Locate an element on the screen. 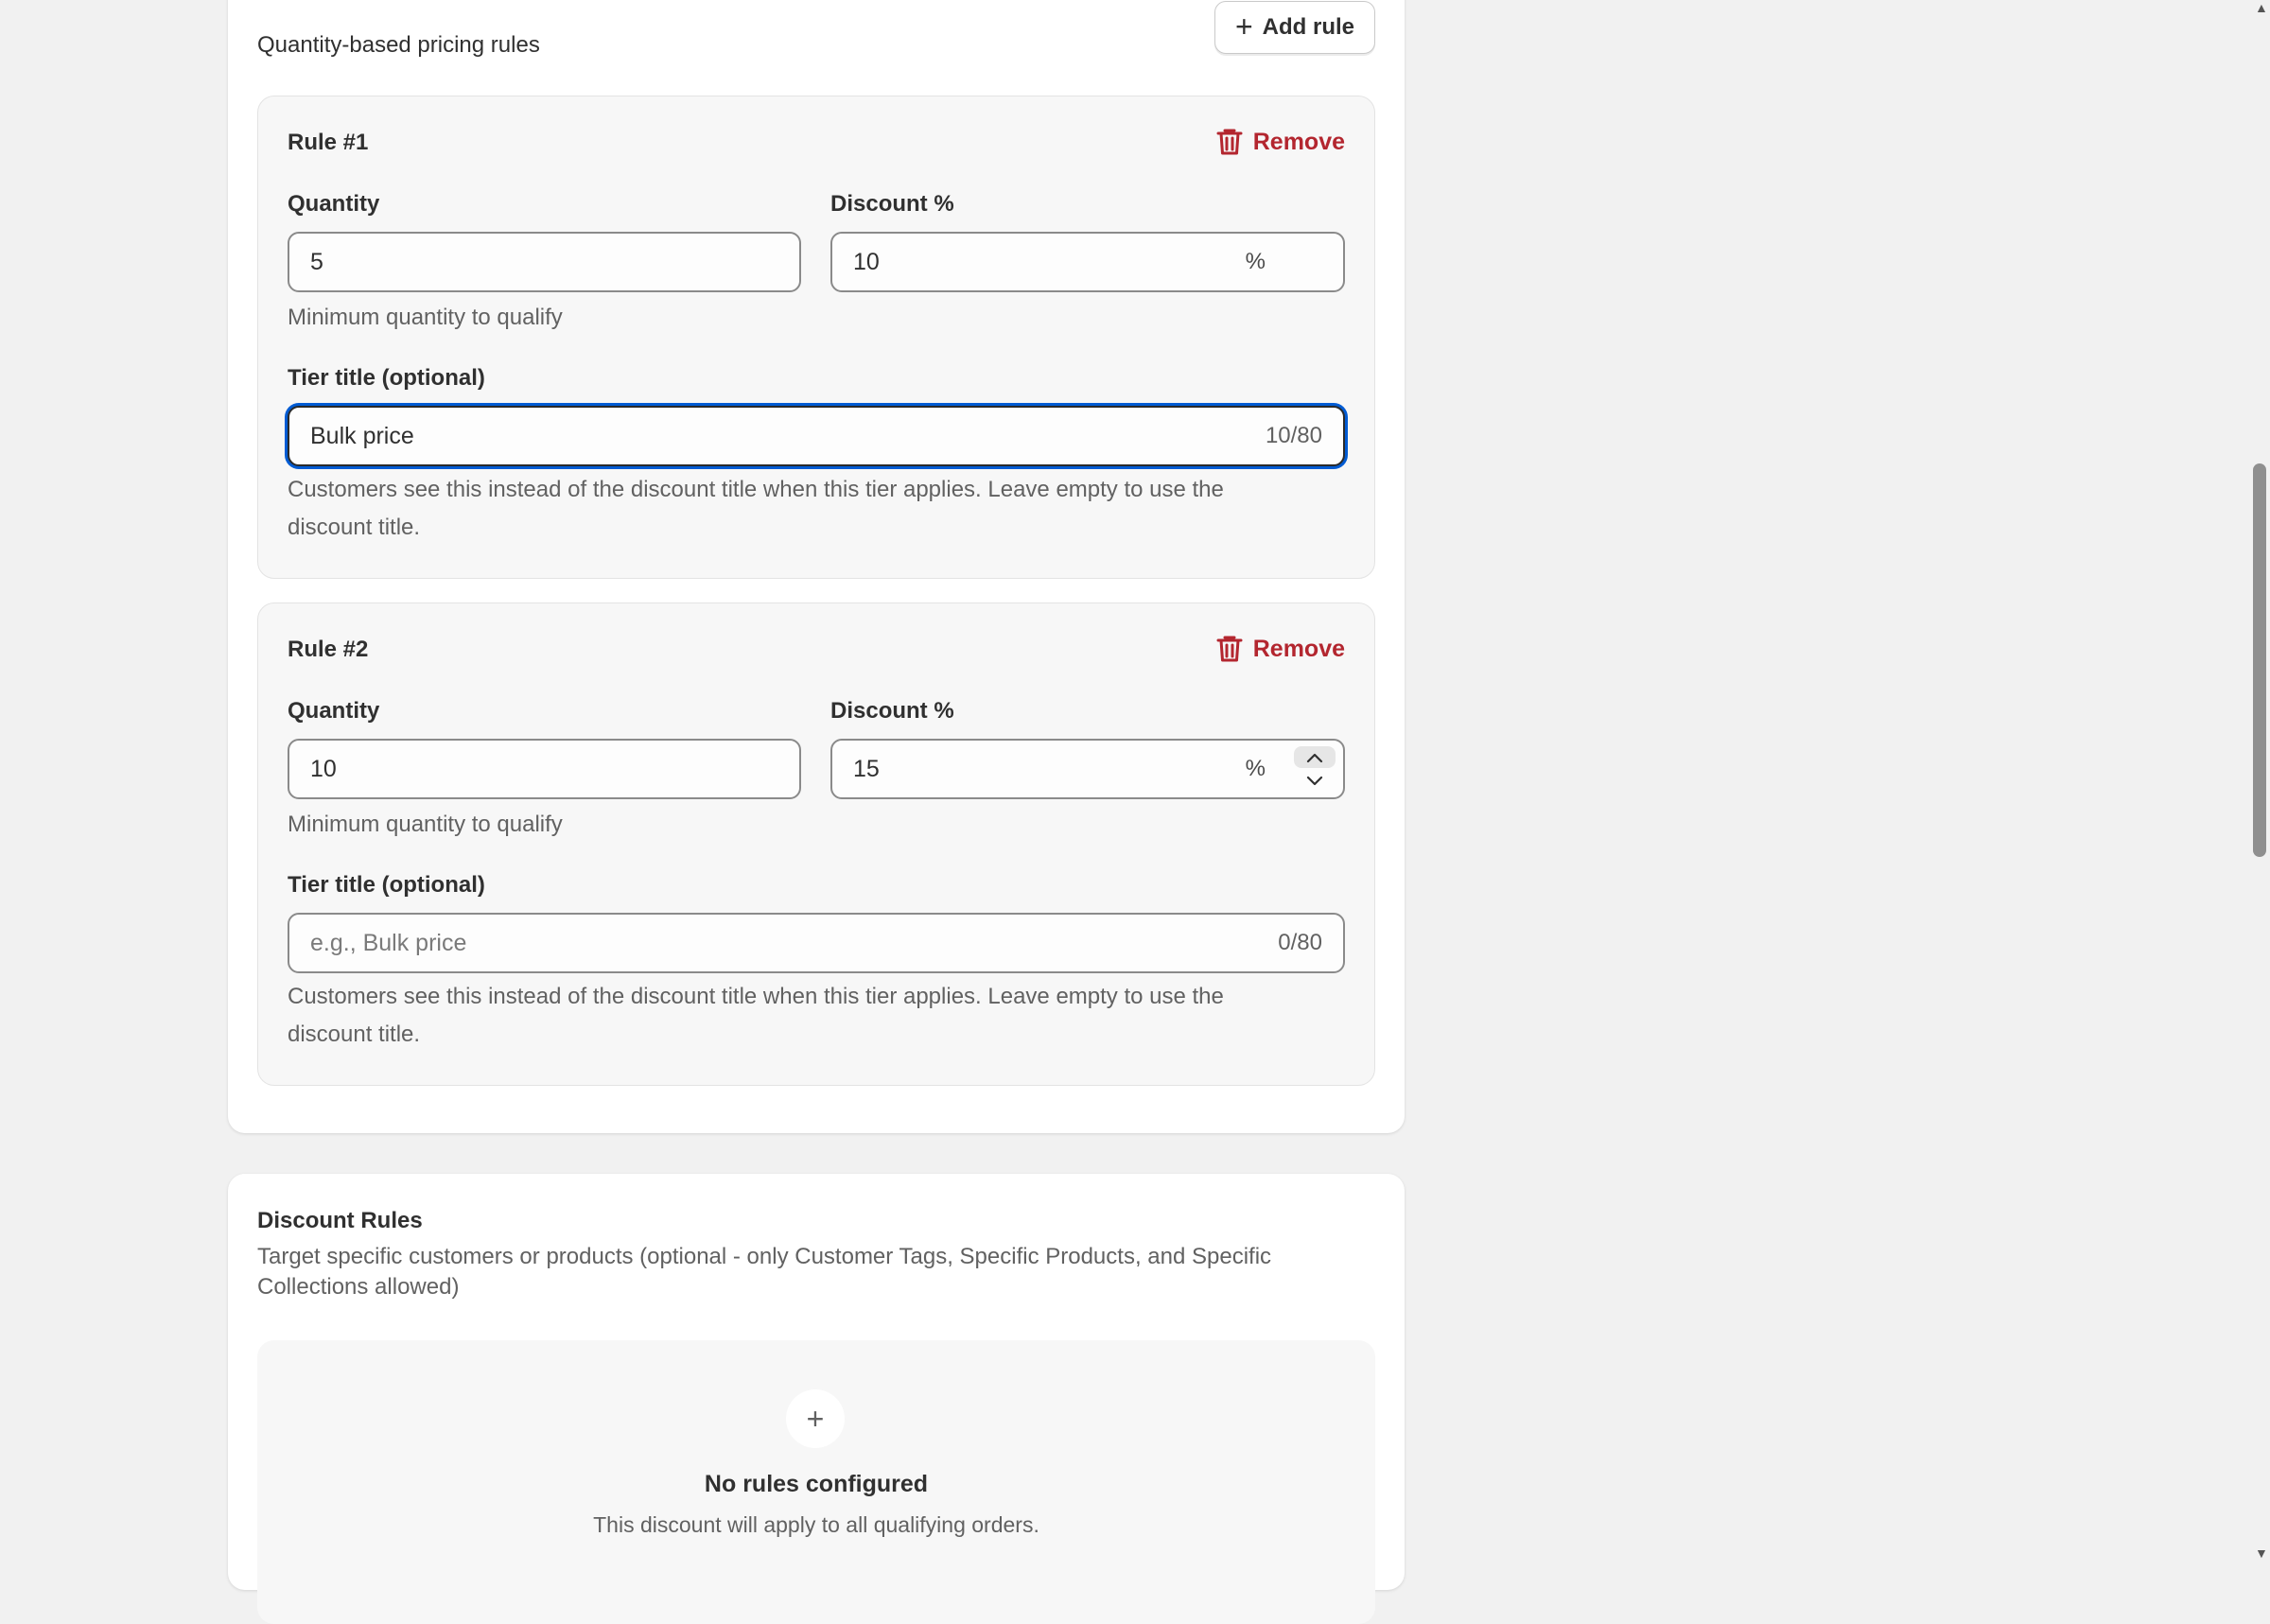  character-counter: 10/80 is located at coordinates (1293, 436).